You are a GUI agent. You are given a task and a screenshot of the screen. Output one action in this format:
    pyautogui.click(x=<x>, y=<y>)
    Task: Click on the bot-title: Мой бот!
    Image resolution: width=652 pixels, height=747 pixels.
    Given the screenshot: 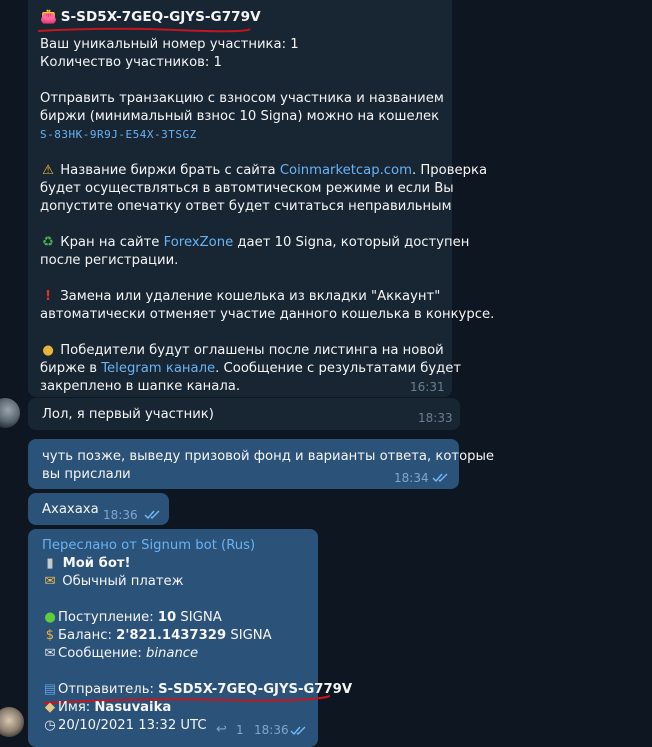 What is the action you would take?
    pyautogui.click(x=96, y=563)
    